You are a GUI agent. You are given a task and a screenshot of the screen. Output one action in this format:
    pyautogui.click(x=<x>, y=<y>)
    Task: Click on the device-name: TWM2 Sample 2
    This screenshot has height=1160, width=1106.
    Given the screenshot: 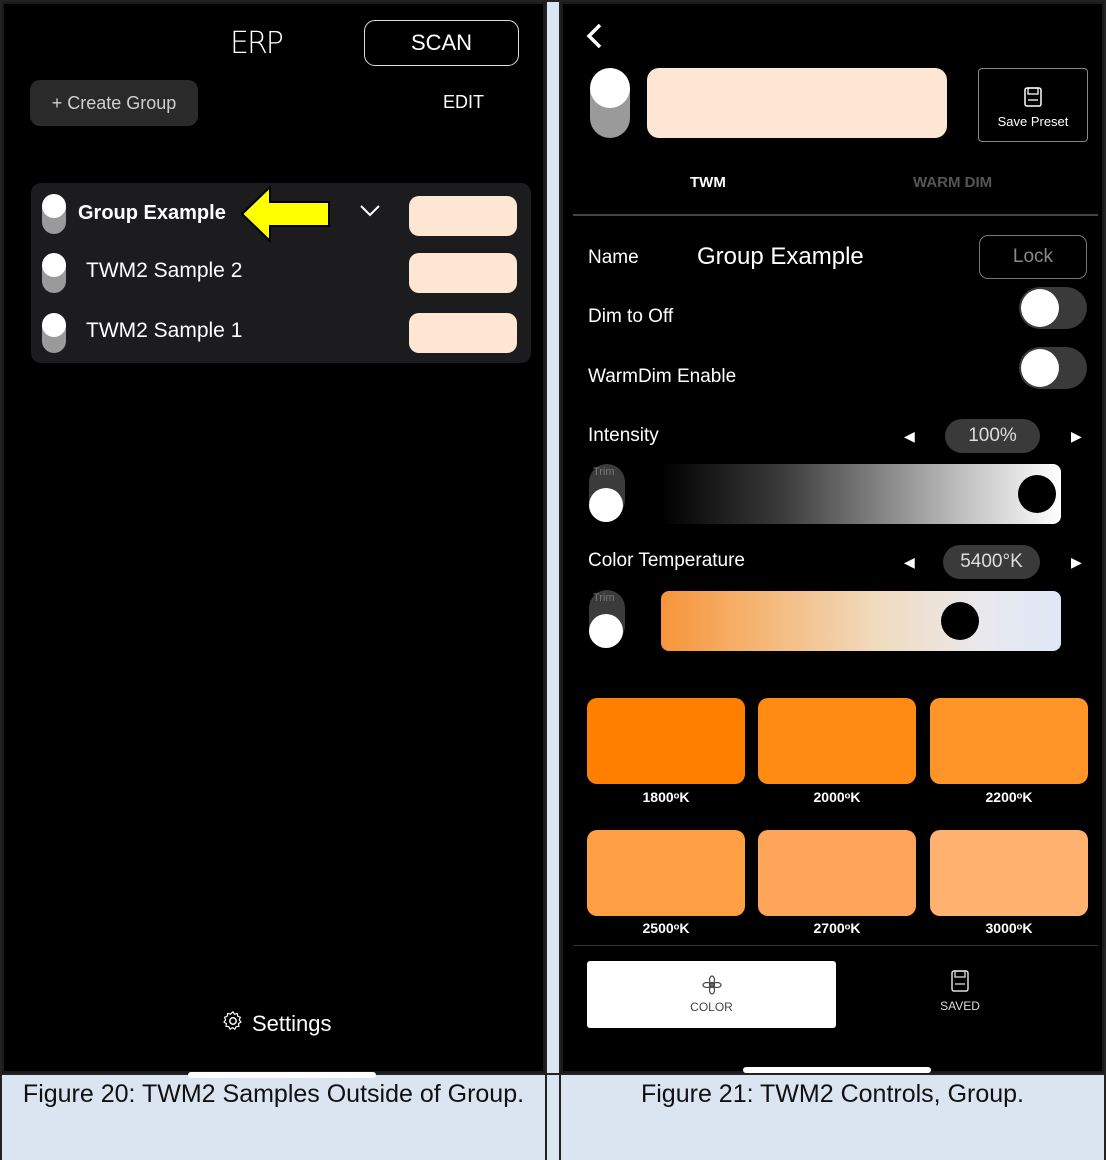 What is the action you would take?
    pyautogui.click(x=164, y=270)
    